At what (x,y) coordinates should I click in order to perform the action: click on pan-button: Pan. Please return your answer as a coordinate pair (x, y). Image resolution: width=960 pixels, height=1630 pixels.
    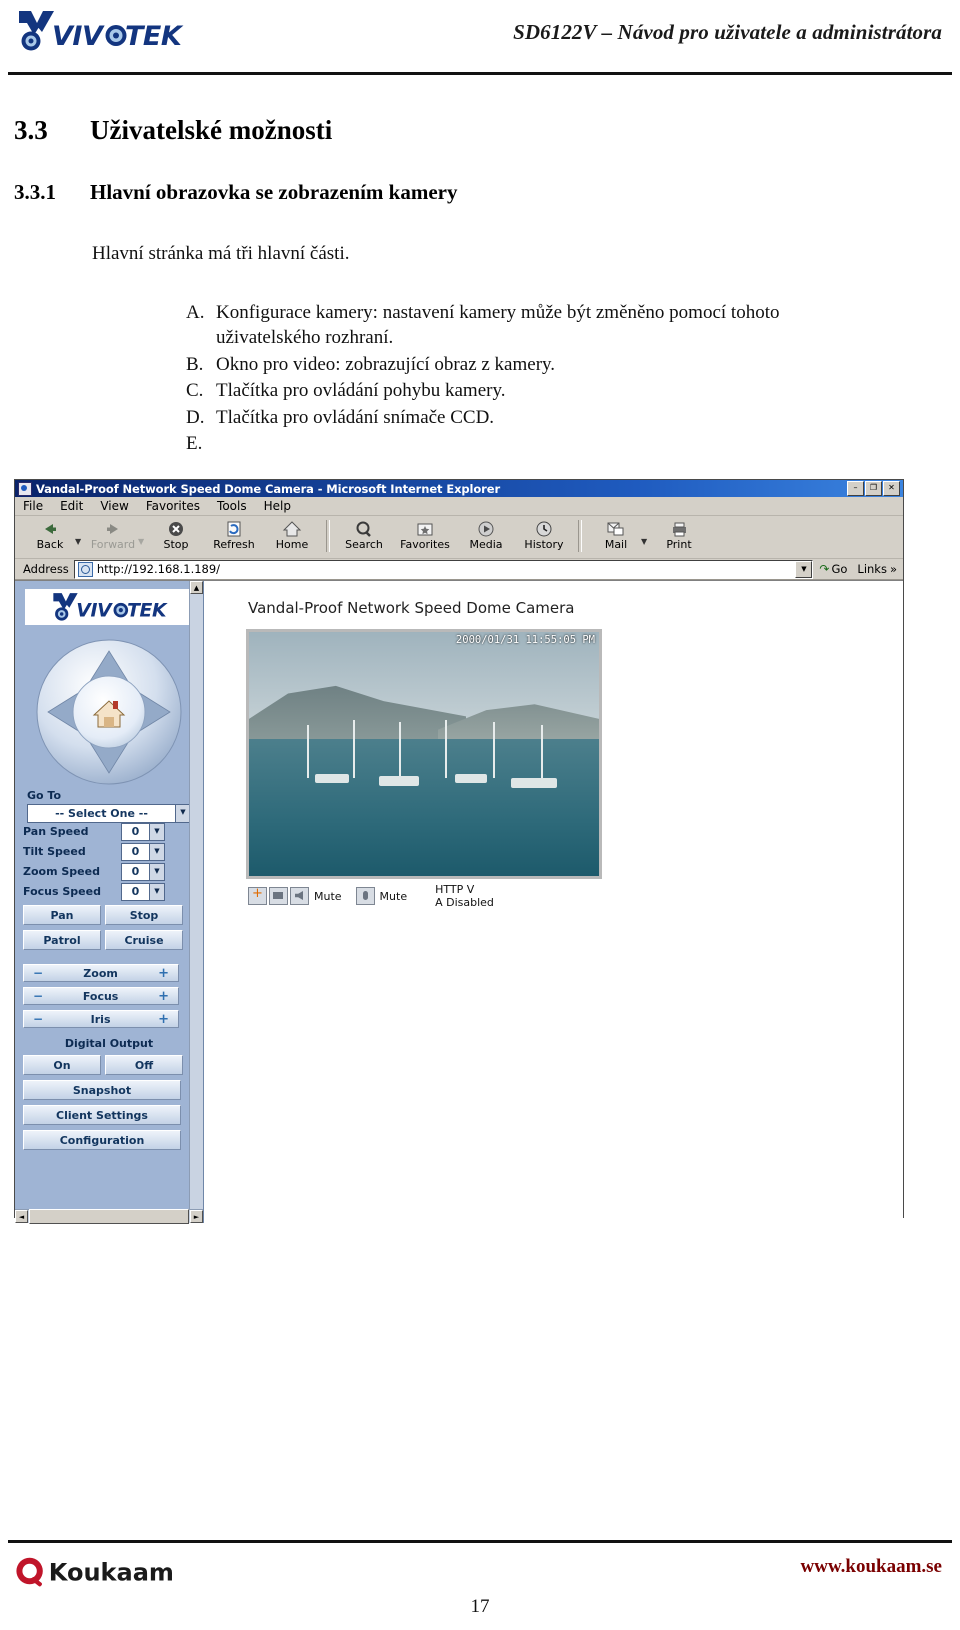
    Looking at the image, I should click on (62, 915).